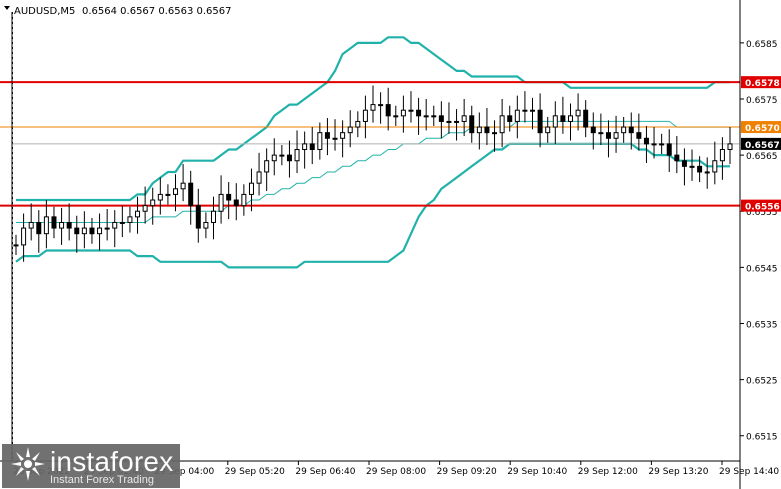  What do you see at coordinates (762, 45) in the screenshot?
I see `y-tick-label: 0.6585` at bounding box center [762, 45].